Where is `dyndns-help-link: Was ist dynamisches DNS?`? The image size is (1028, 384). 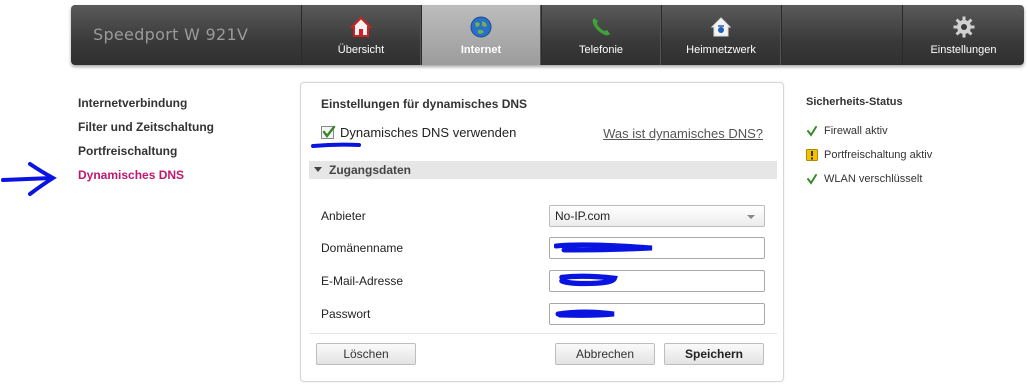
dyndns-help-link: Was ist dynamisches DNS? is located at coordinates (683, 133).